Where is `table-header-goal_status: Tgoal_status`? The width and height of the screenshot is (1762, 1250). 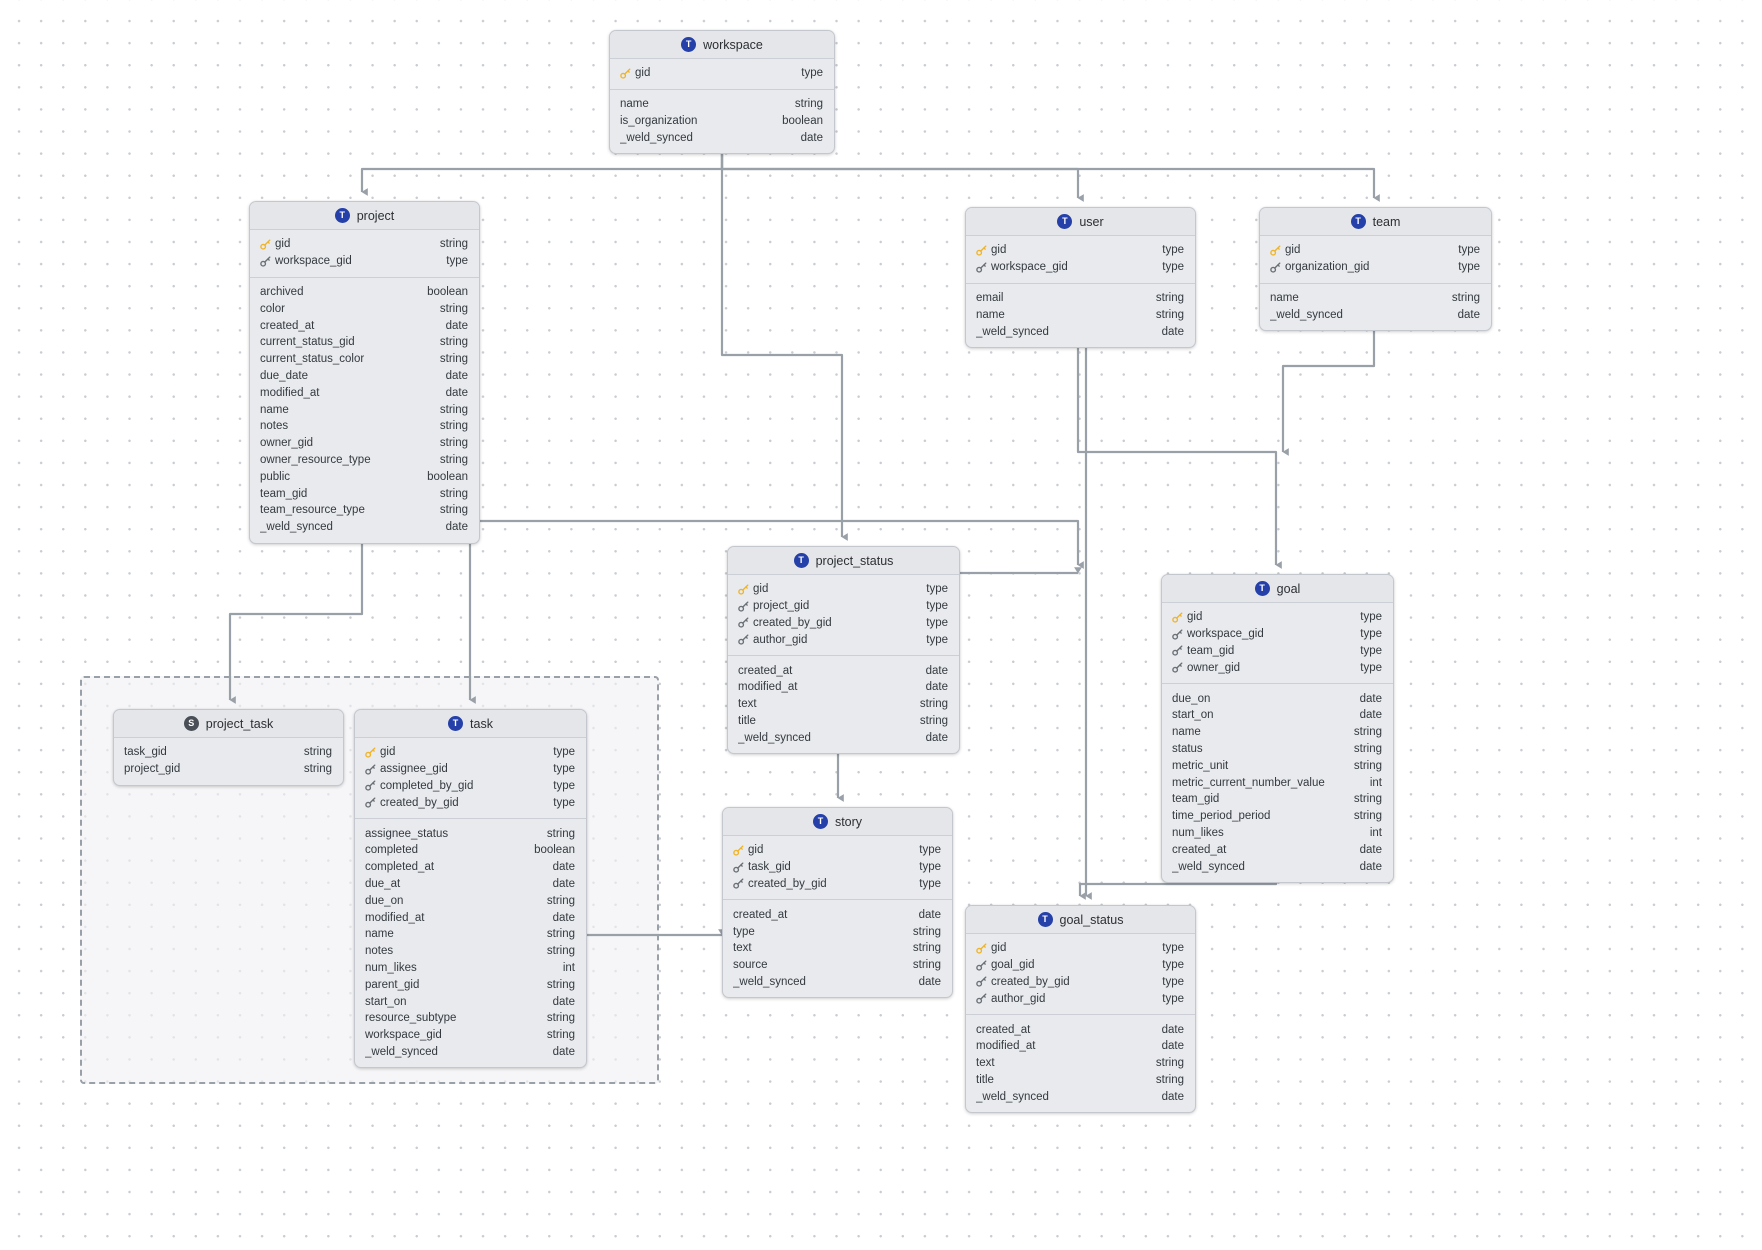
table-header-goal_status: Tgoal_status is located at coordinates (1080, 920).